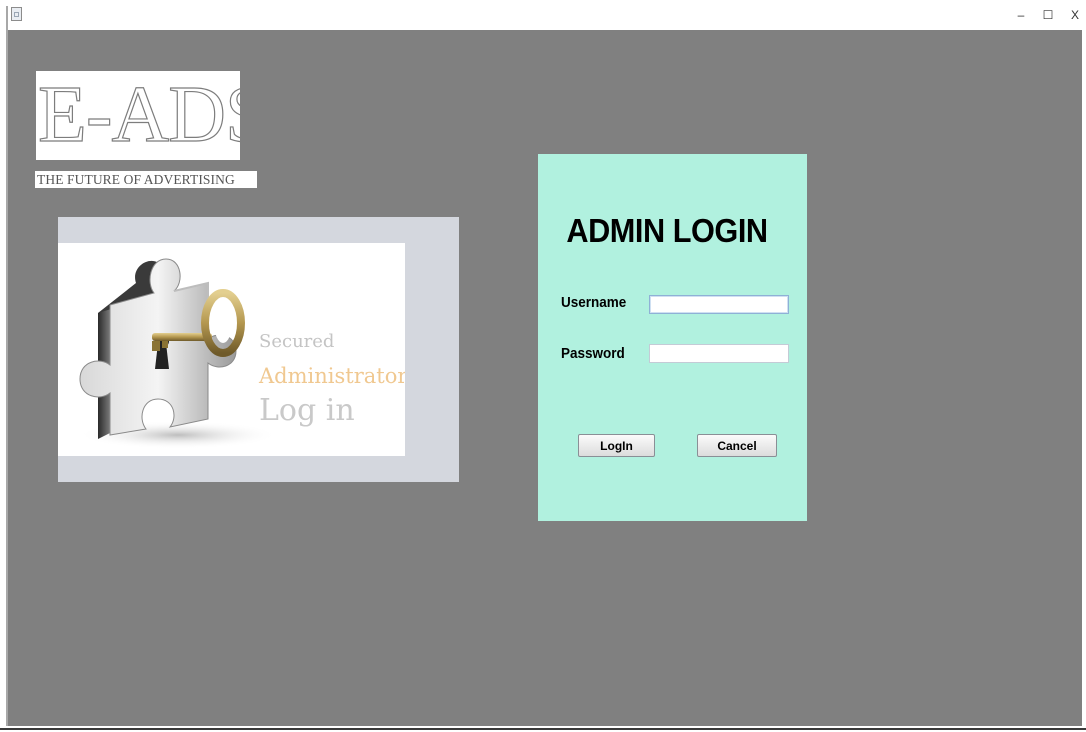 The width and height of the screenshot is (1086, 732). What do you see at coordinates (543, 15) in the screenshot?
I see `title-bar: – ☐ X` at bounding box center [543, 15].